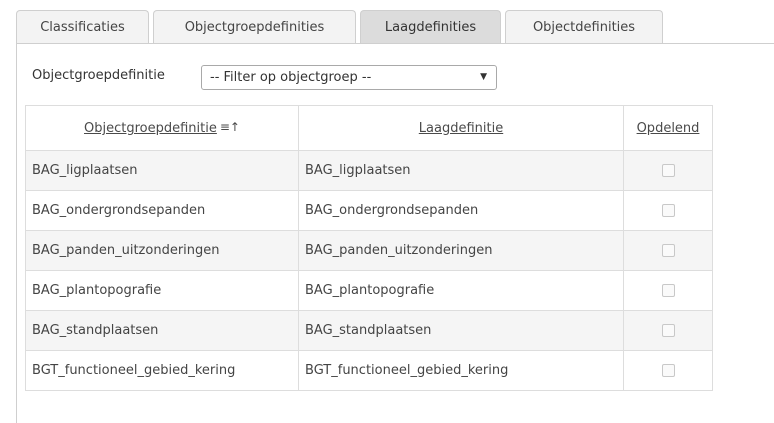 The image size is (774, 423). What do you see at coordinates (82, 26) in the screenshot?
I see `tab-classificaties: Classificaties` at bounding box center [82, 26].